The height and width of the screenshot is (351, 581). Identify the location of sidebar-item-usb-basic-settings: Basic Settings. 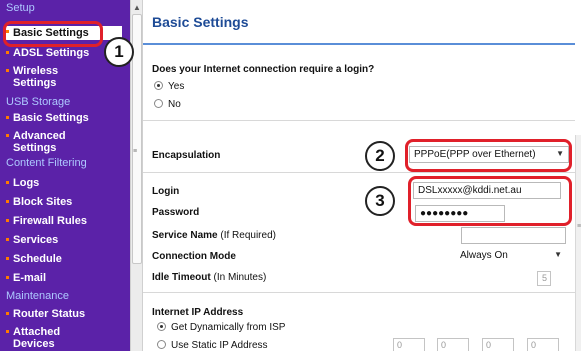
(64, 118).